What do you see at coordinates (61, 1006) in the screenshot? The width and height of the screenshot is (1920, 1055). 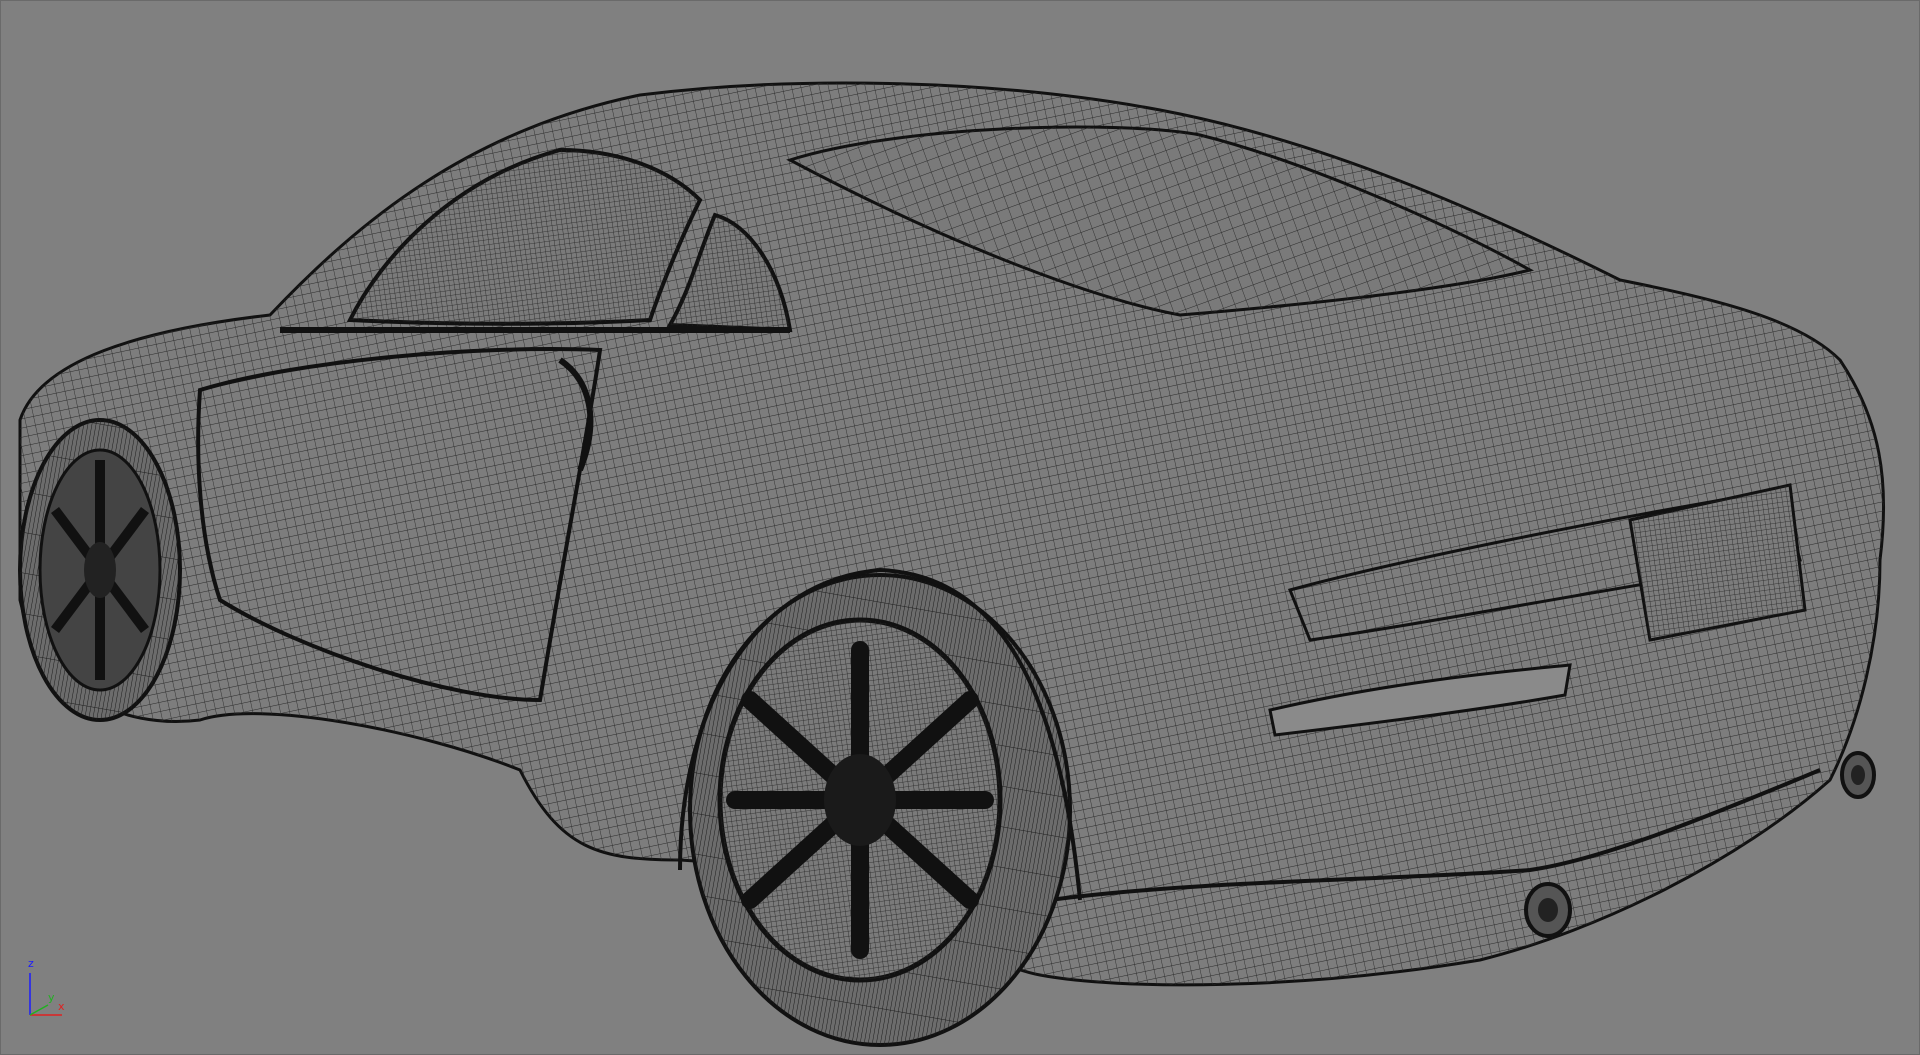 I see `x-axis-label: x` at bounding box center [61, 1006].